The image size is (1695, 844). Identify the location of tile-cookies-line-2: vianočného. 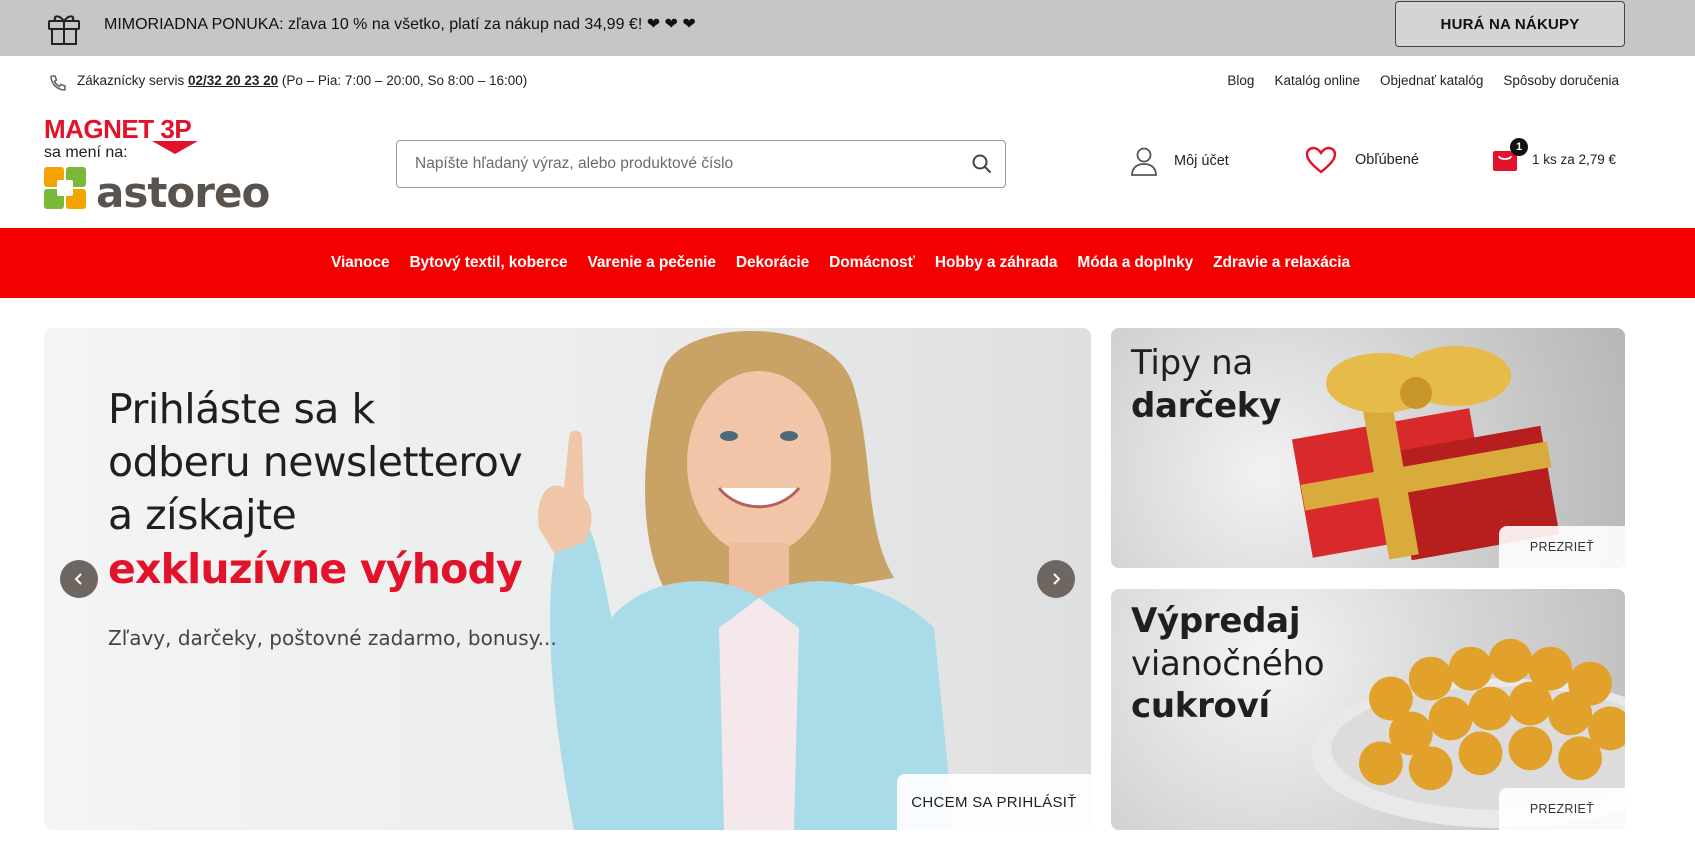
(1228, 664).